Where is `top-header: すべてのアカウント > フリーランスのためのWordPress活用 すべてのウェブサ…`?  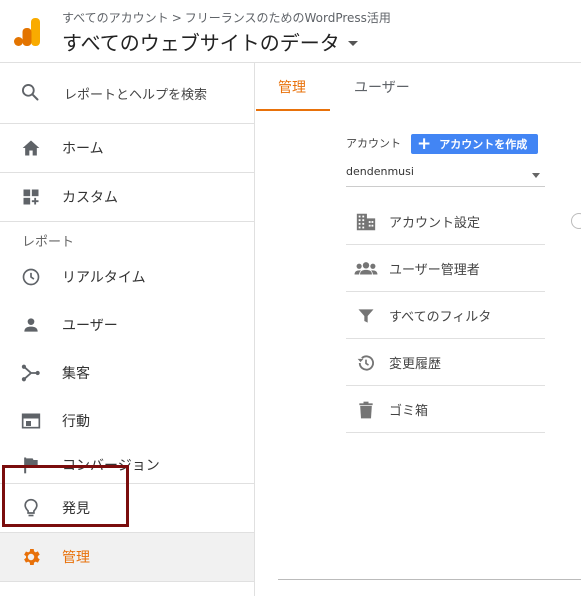
top-header: すべてのアカウント > フリーランスのためのWordPress活用 すべてのウェブサ… is located at coordinates (290, 31).